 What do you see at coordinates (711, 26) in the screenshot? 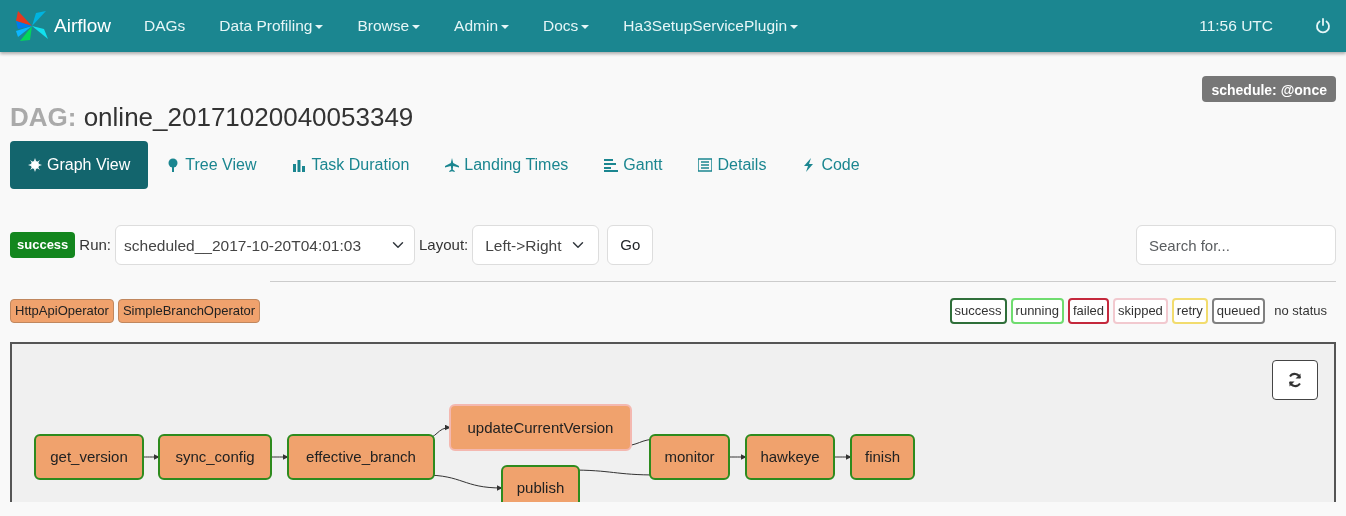
I see `nav-menu: Ha3SetupServicePlugin` at bounding box center [711, 26].